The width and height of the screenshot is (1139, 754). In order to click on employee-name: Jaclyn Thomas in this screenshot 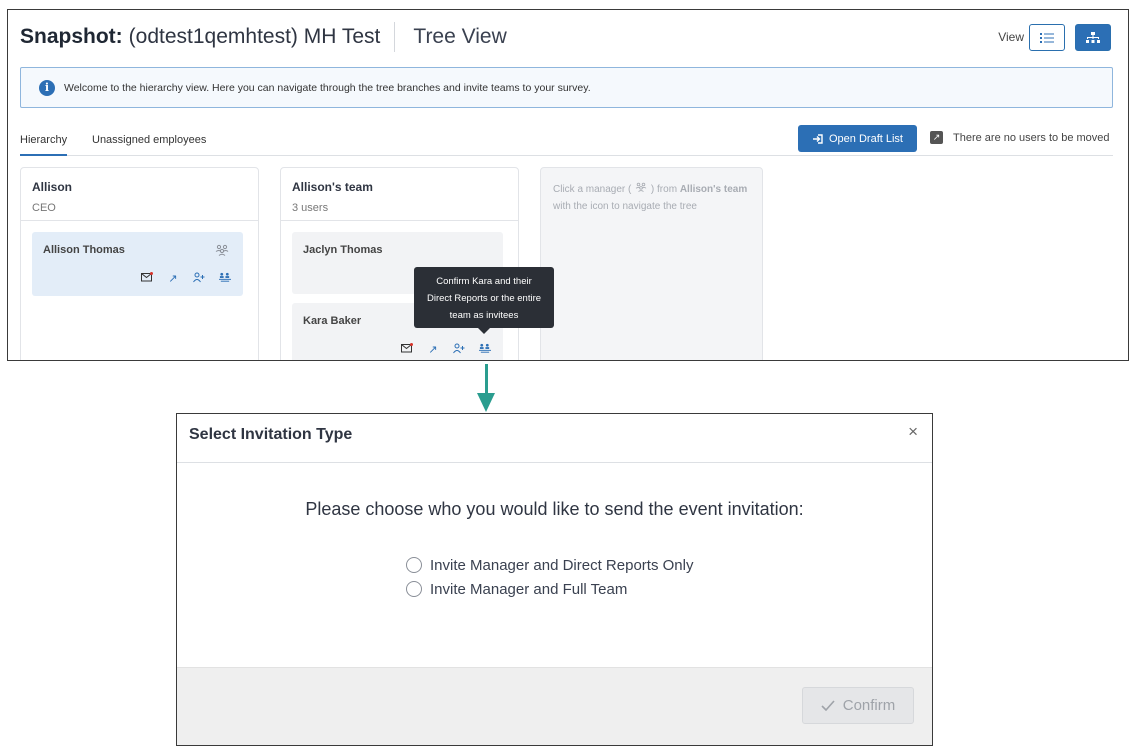, I will do `click(343, 250)`.